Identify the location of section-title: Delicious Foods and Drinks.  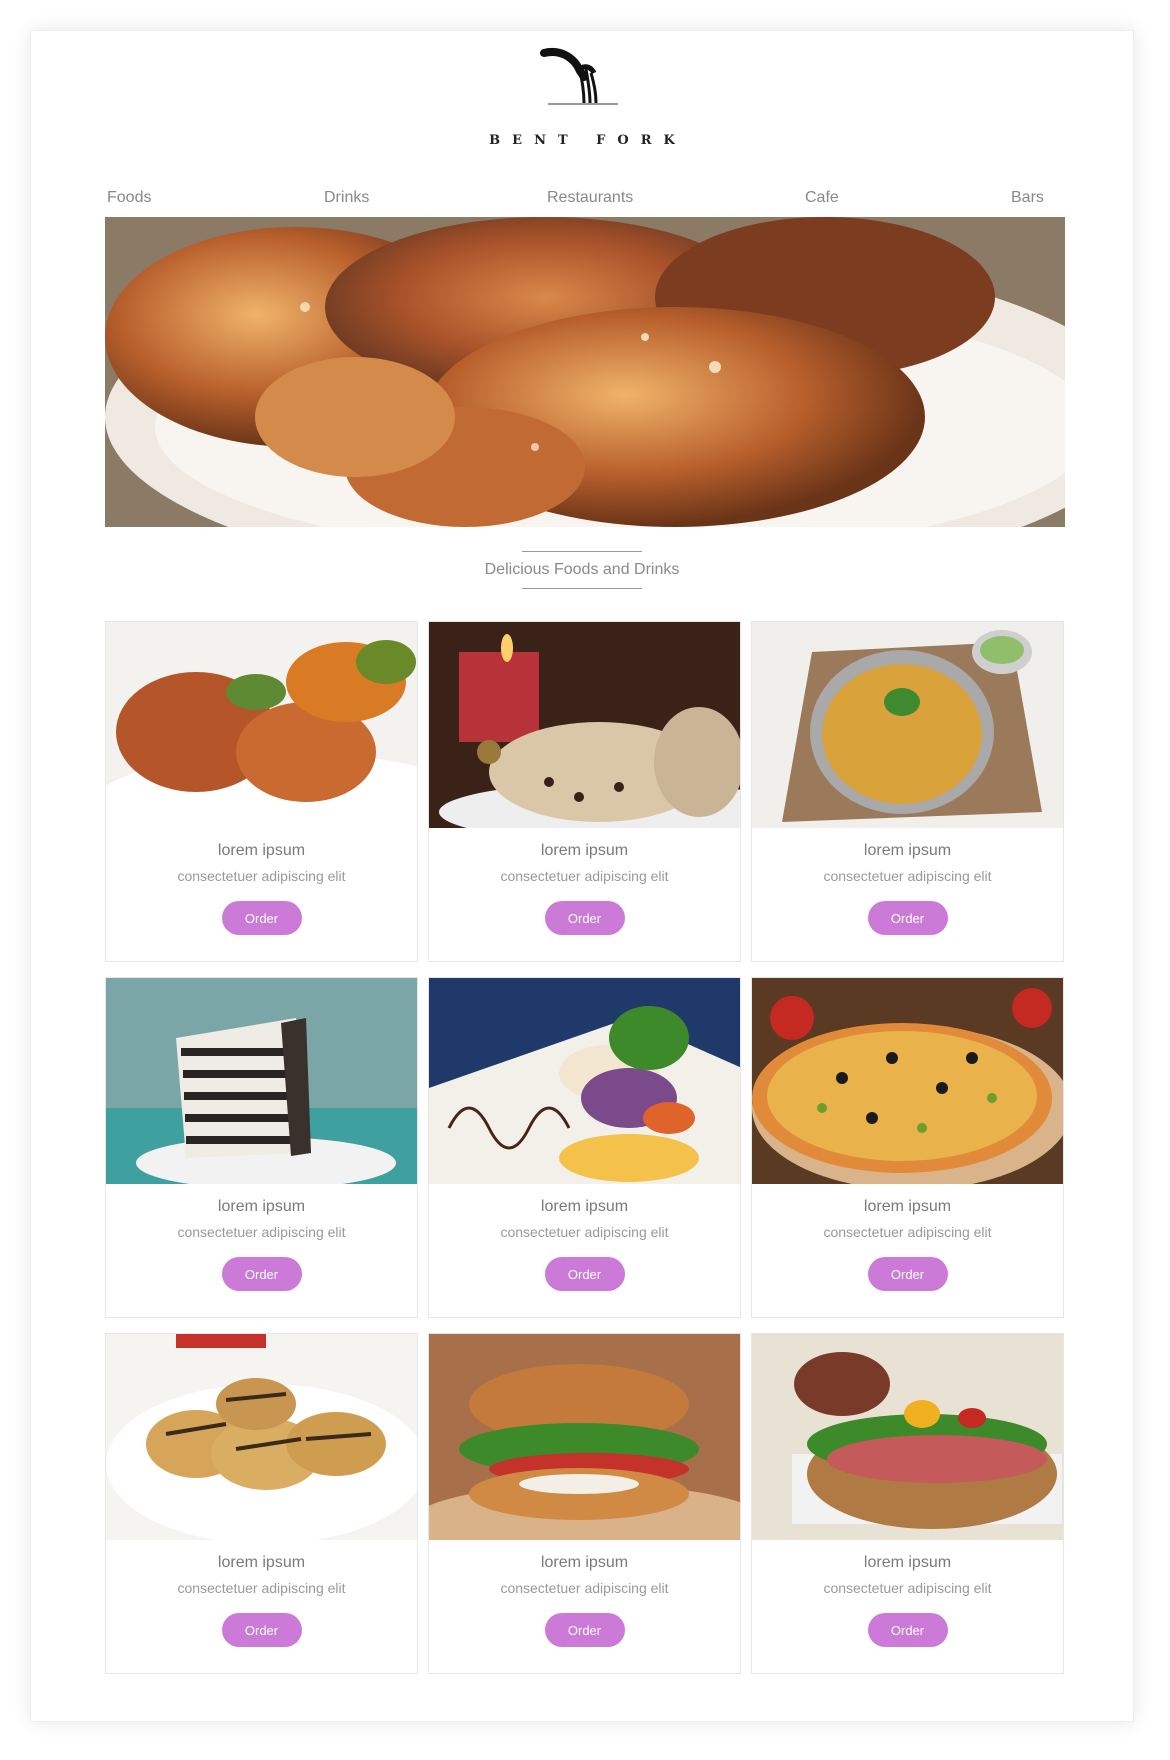
(582, 569).